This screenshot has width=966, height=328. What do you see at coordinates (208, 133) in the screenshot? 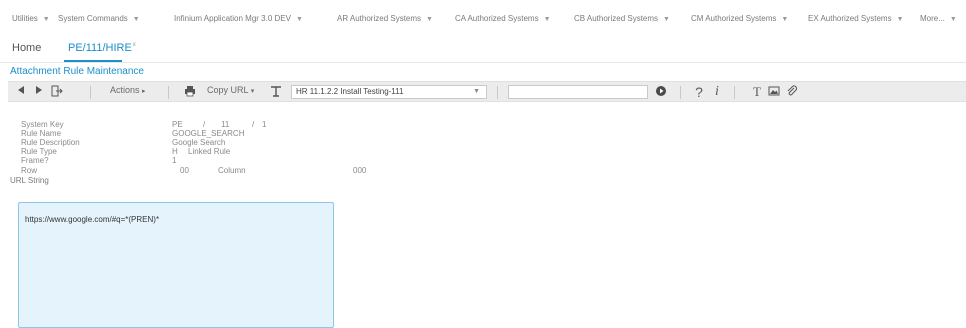
I see `rule-name-value: GOOGLE_SEARCH` at bounding box center [208, 133].